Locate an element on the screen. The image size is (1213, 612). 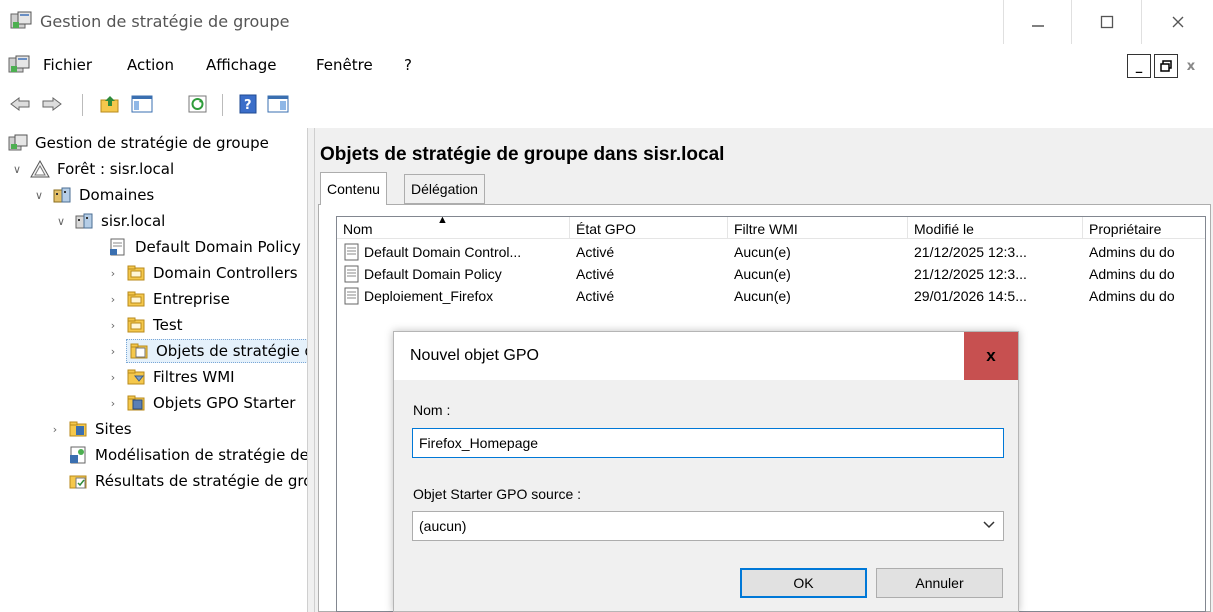
dialog-close-button: x is located at coordinates (991, 356).